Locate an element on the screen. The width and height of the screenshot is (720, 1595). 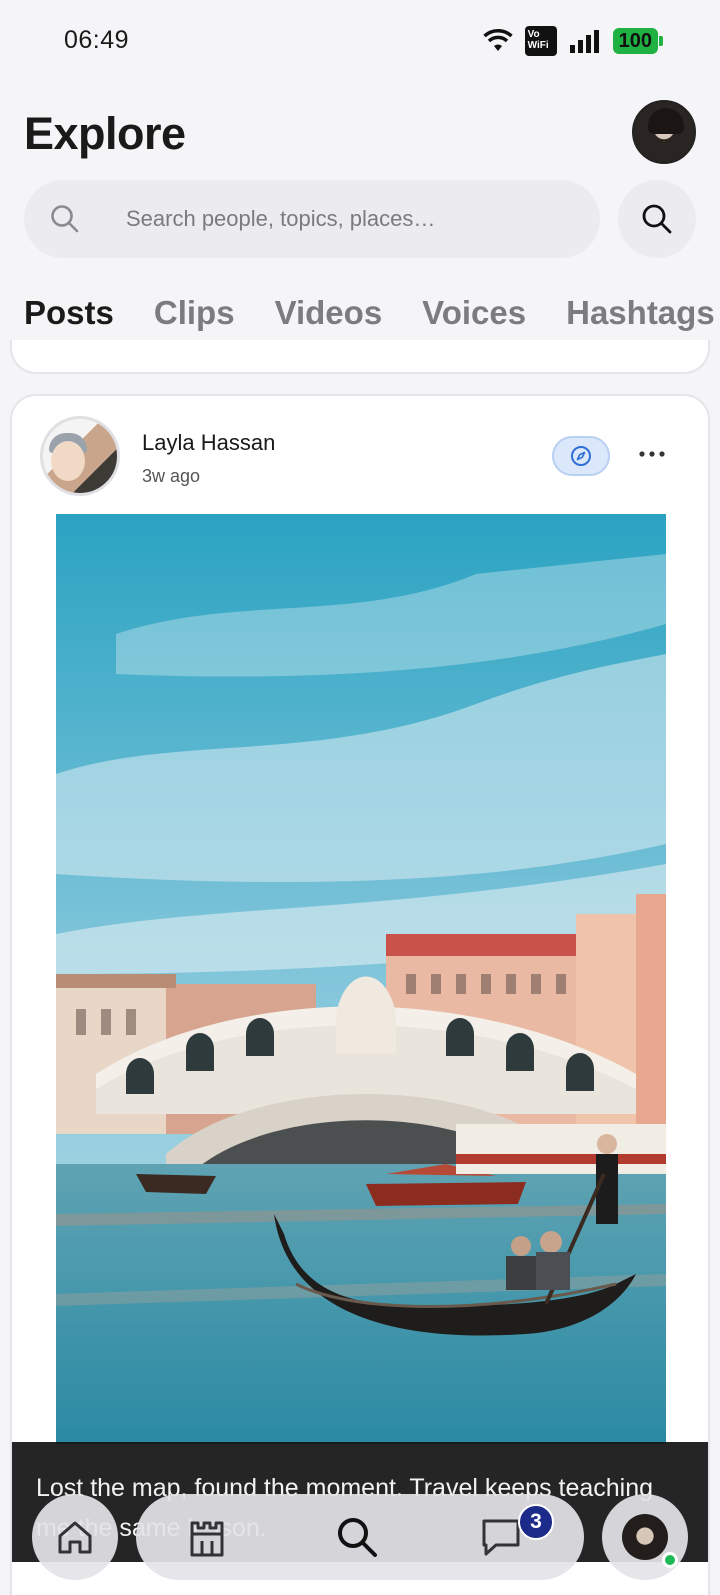
post-timestamp: 3w ago is located at coordinates (171, 476).